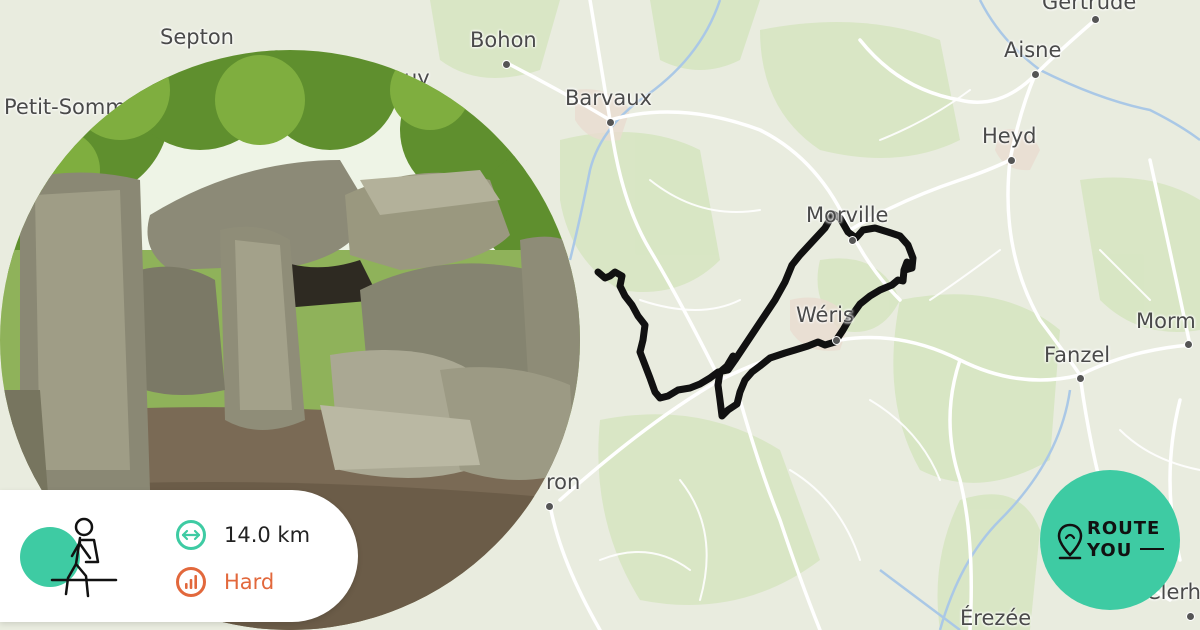  What do you see at coordinates (1152, 549) in the screenshot?
I see `logo-underline` at bounding box center [1152, 549].